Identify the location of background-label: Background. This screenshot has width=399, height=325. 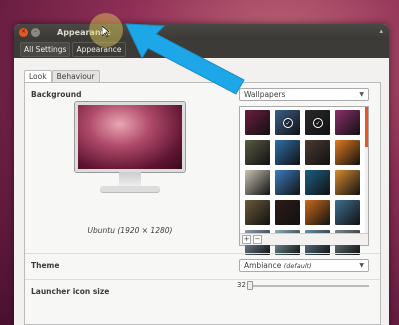
(56, 94).